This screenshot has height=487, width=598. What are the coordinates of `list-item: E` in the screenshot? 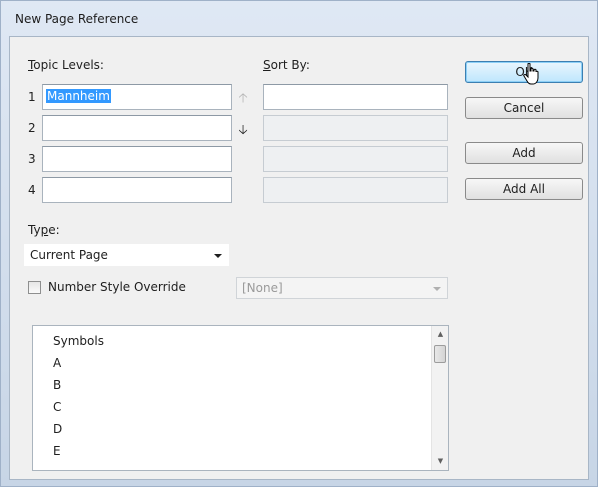 It's located at (57, 451).